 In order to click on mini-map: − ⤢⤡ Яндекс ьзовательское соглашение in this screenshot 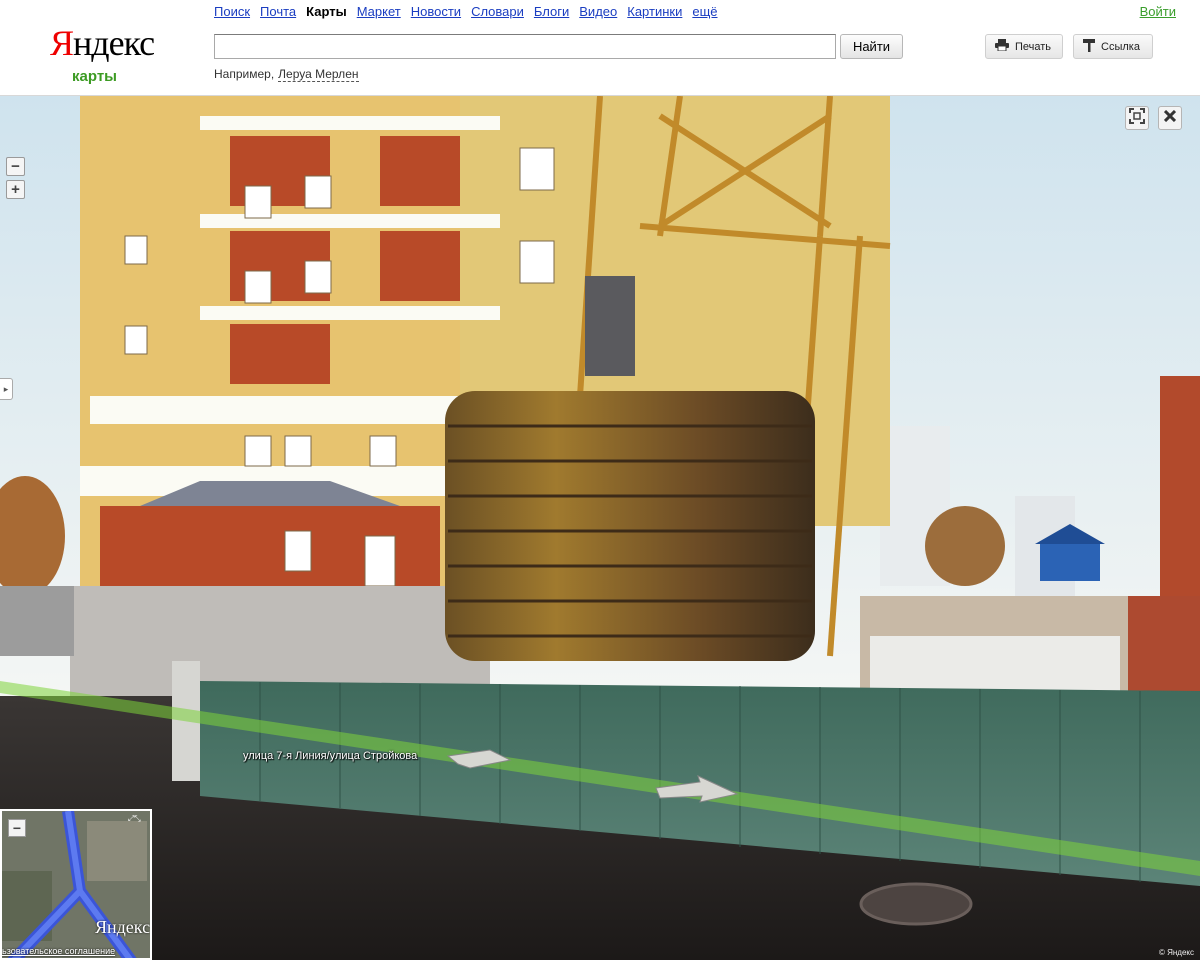, I will do `click(76, 884)`.